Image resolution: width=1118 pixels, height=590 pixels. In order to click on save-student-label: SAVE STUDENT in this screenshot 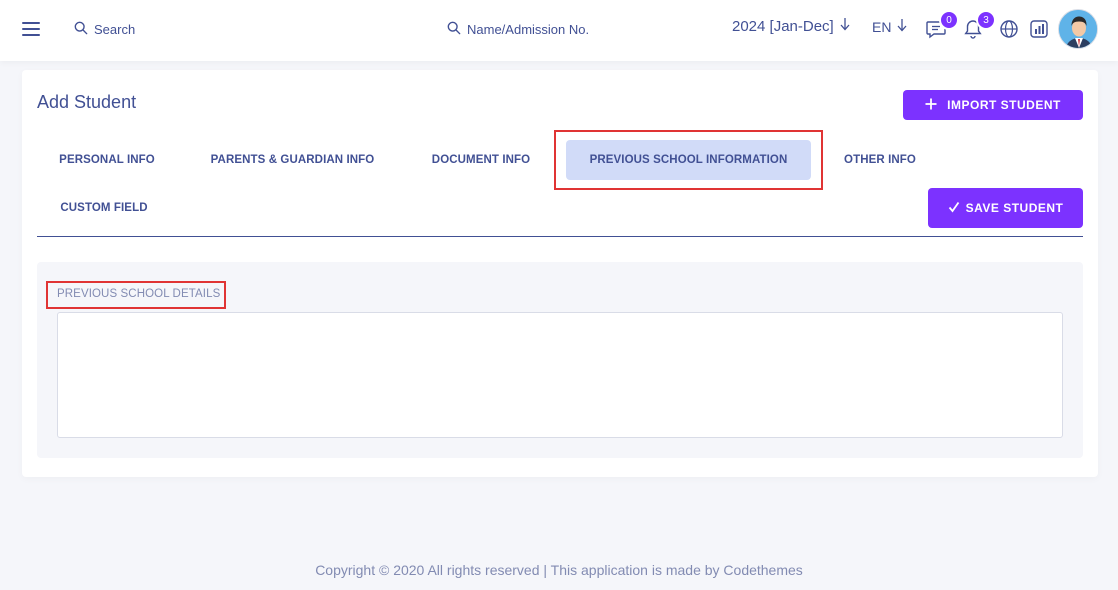, I will do `click(1014, 208)`.